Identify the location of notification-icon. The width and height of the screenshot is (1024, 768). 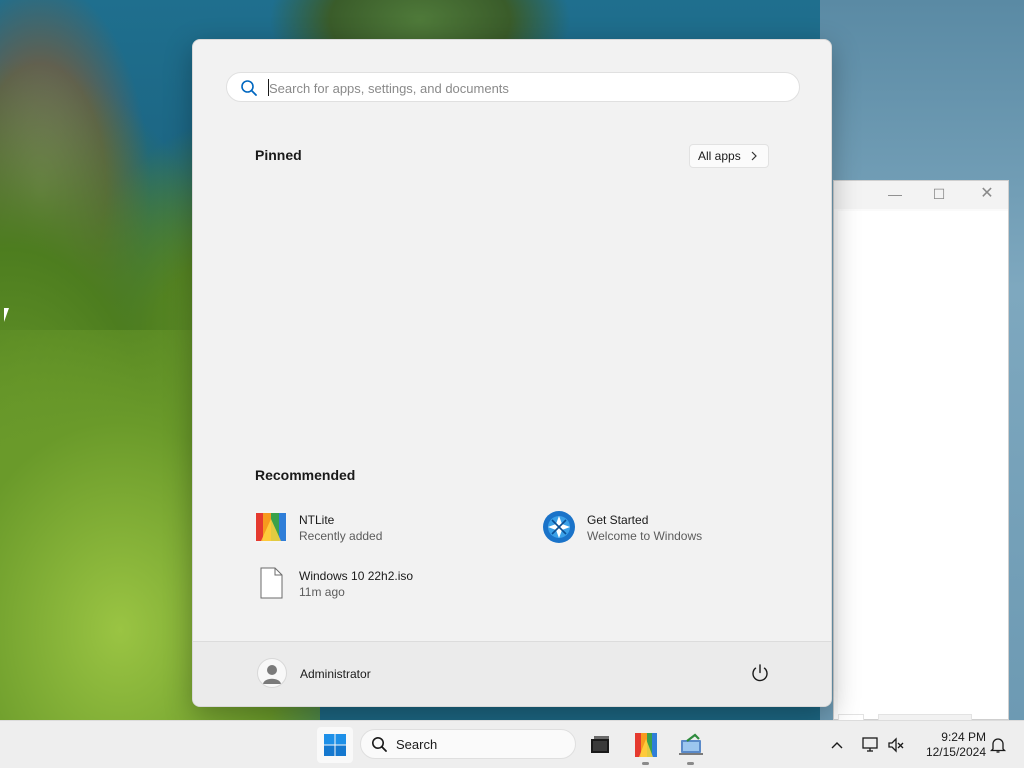
(998, 745).